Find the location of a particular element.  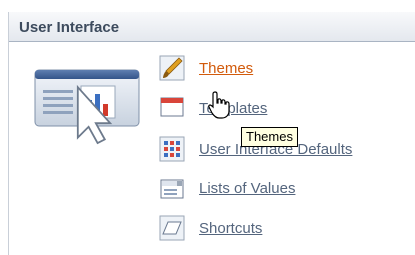

paintbrush-icon is located at coordinates (172, 68).